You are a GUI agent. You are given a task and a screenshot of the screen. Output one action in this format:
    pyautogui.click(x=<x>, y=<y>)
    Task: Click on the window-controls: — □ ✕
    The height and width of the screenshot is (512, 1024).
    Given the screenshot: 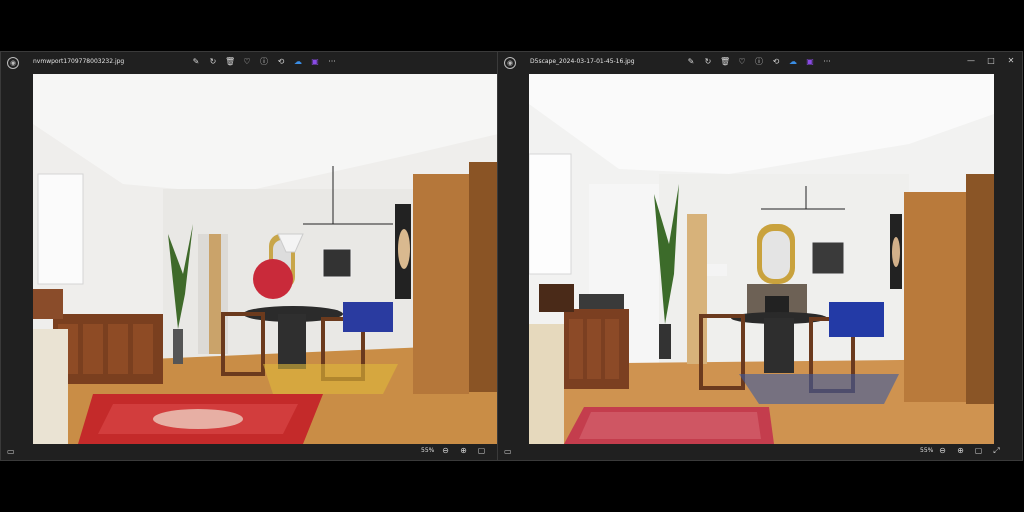 What is the action you would take?
    pyautogui.click(x=991, y=60)
    